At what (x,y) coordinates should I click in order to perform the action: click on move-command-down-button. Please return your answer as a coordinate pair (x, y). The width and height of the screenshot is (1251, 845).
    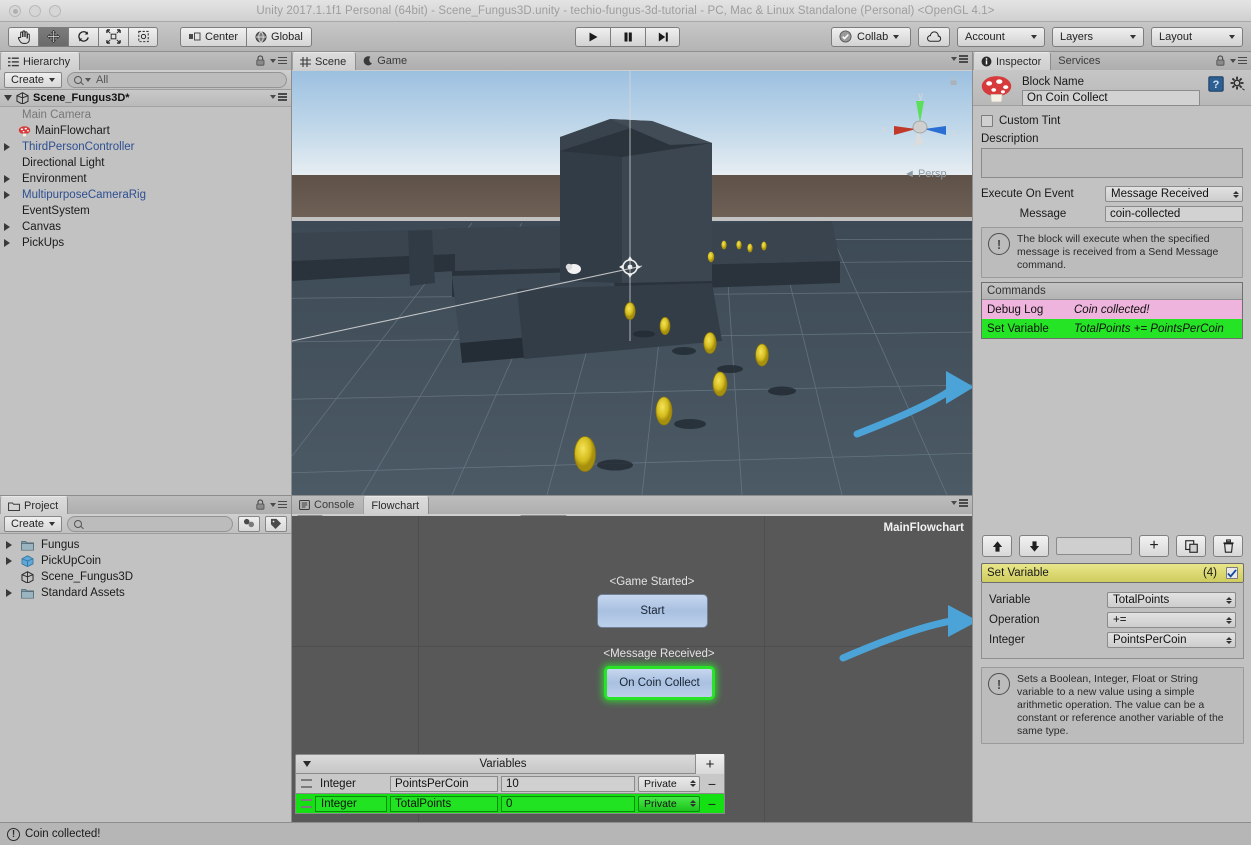
    Looking at the image, I should click on (1034, 546).